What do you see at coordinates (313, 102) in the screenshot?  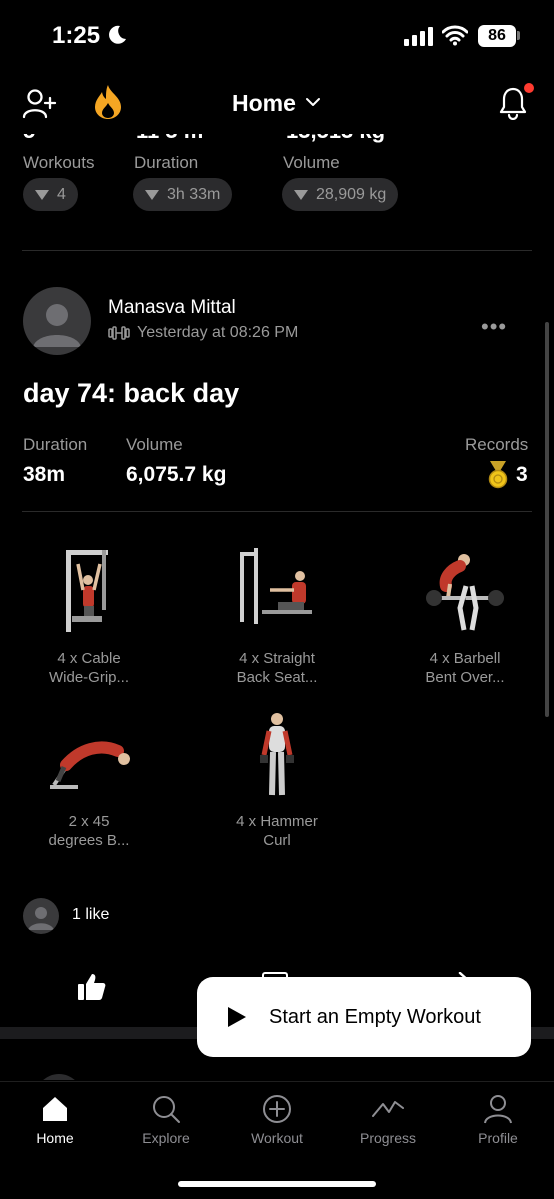 I see `chevron-down-icon` at bounding box center [313, 102].